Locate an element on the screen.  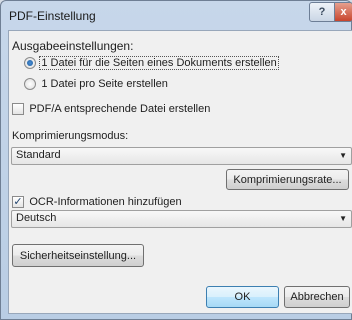
close-button: x is located at coordinates (343, 12).